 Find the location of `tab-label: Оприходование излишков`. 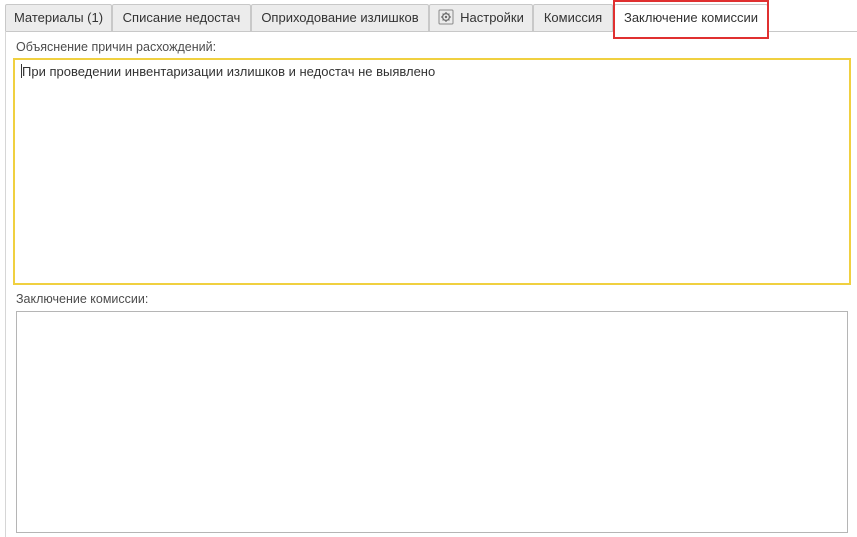

tab-label: Оприходование излишков is located at coordinates (340, 17).